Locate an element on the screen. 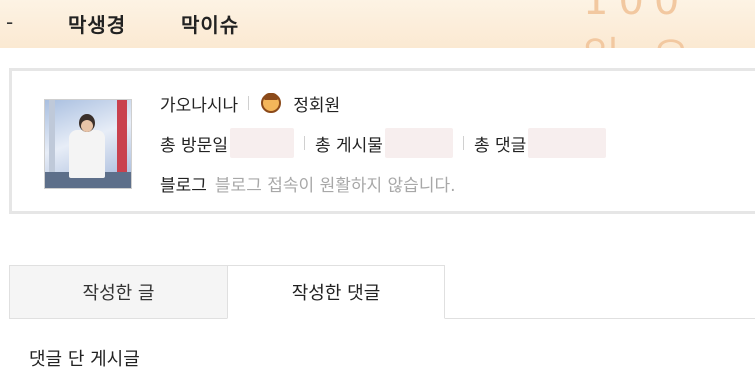 The width and height of the screenshot is (755, 378). banner-decoration-text: 100 일 오 is located at coordinates (636, 24).